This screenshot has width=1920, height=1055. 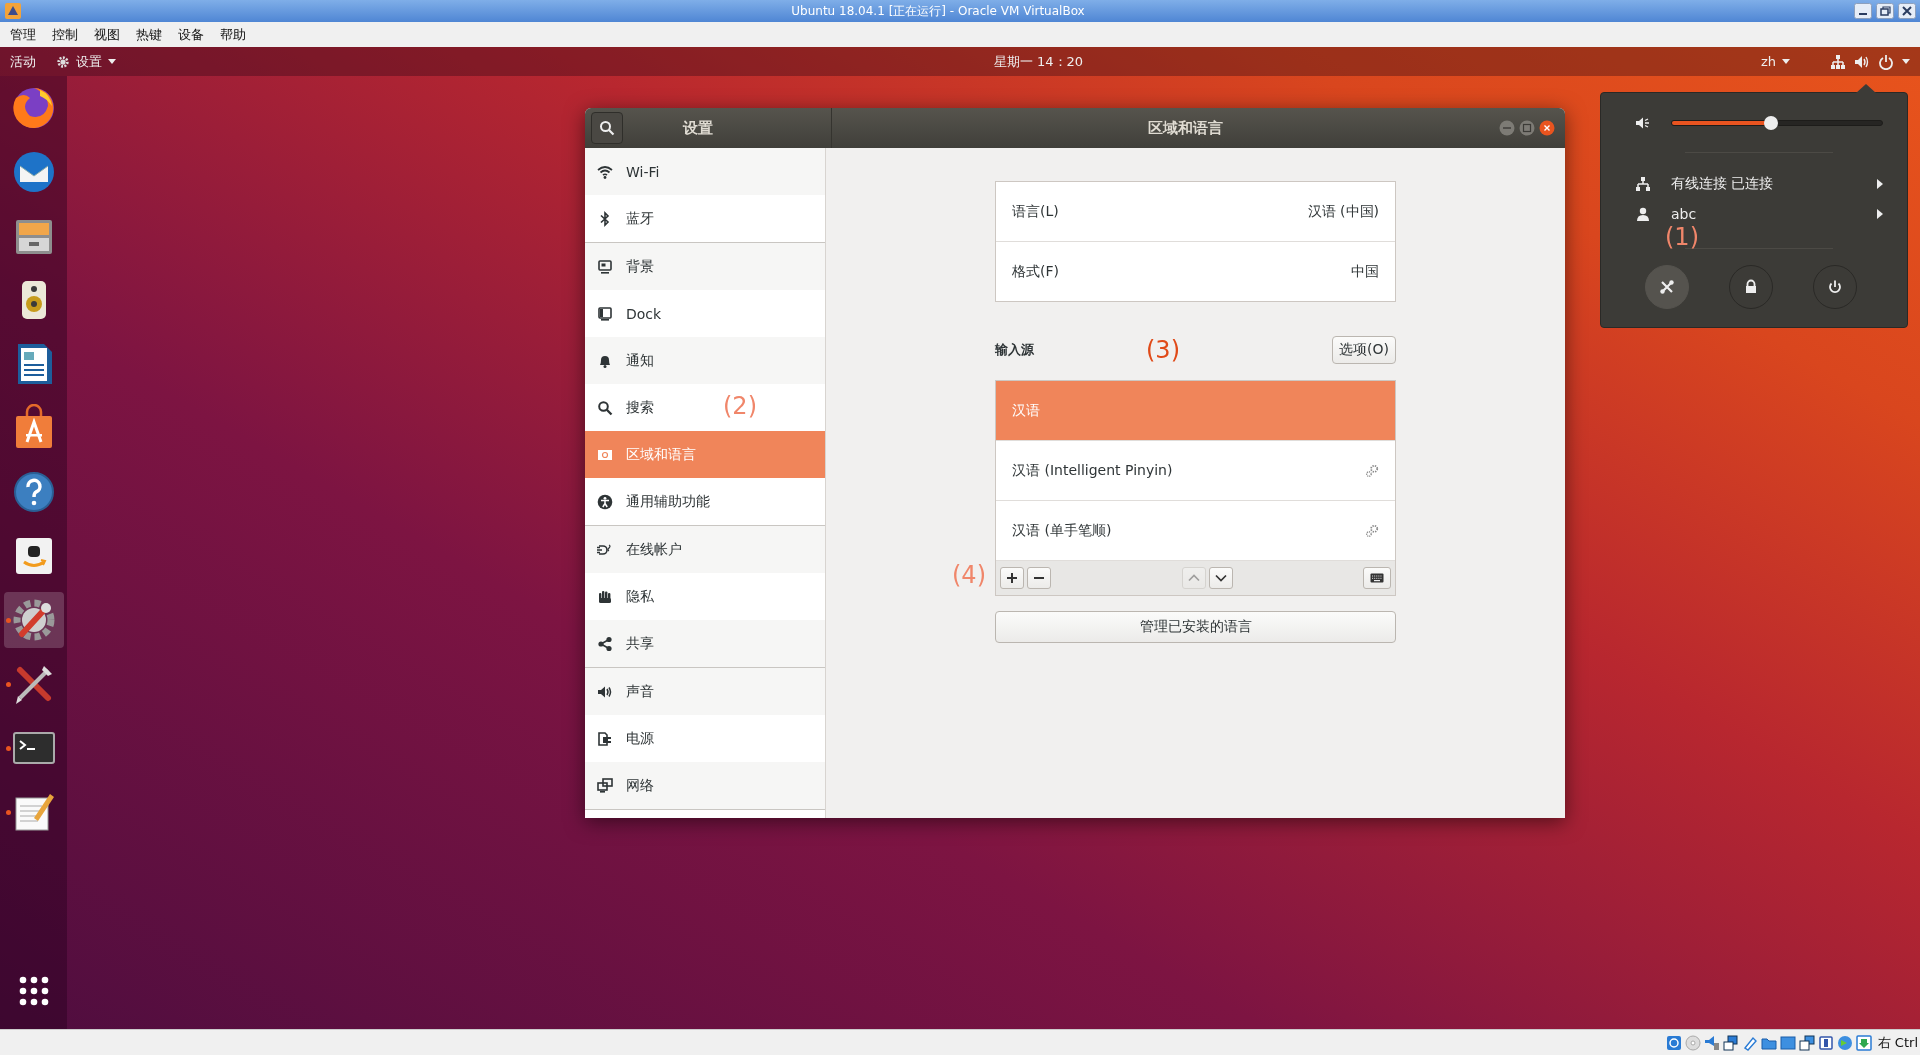 I want to click on row-value: 中国, so click(x=1365, y=271).